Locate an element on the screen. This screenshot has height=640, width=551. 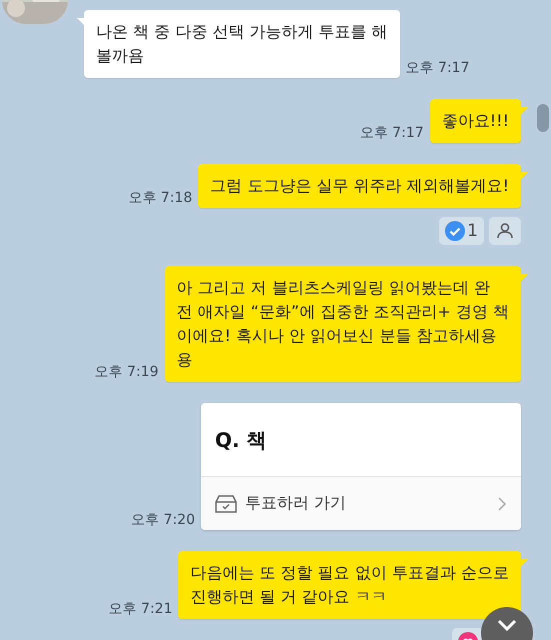
message-time: 오후 7:21 is located at coordinates (140, 609).